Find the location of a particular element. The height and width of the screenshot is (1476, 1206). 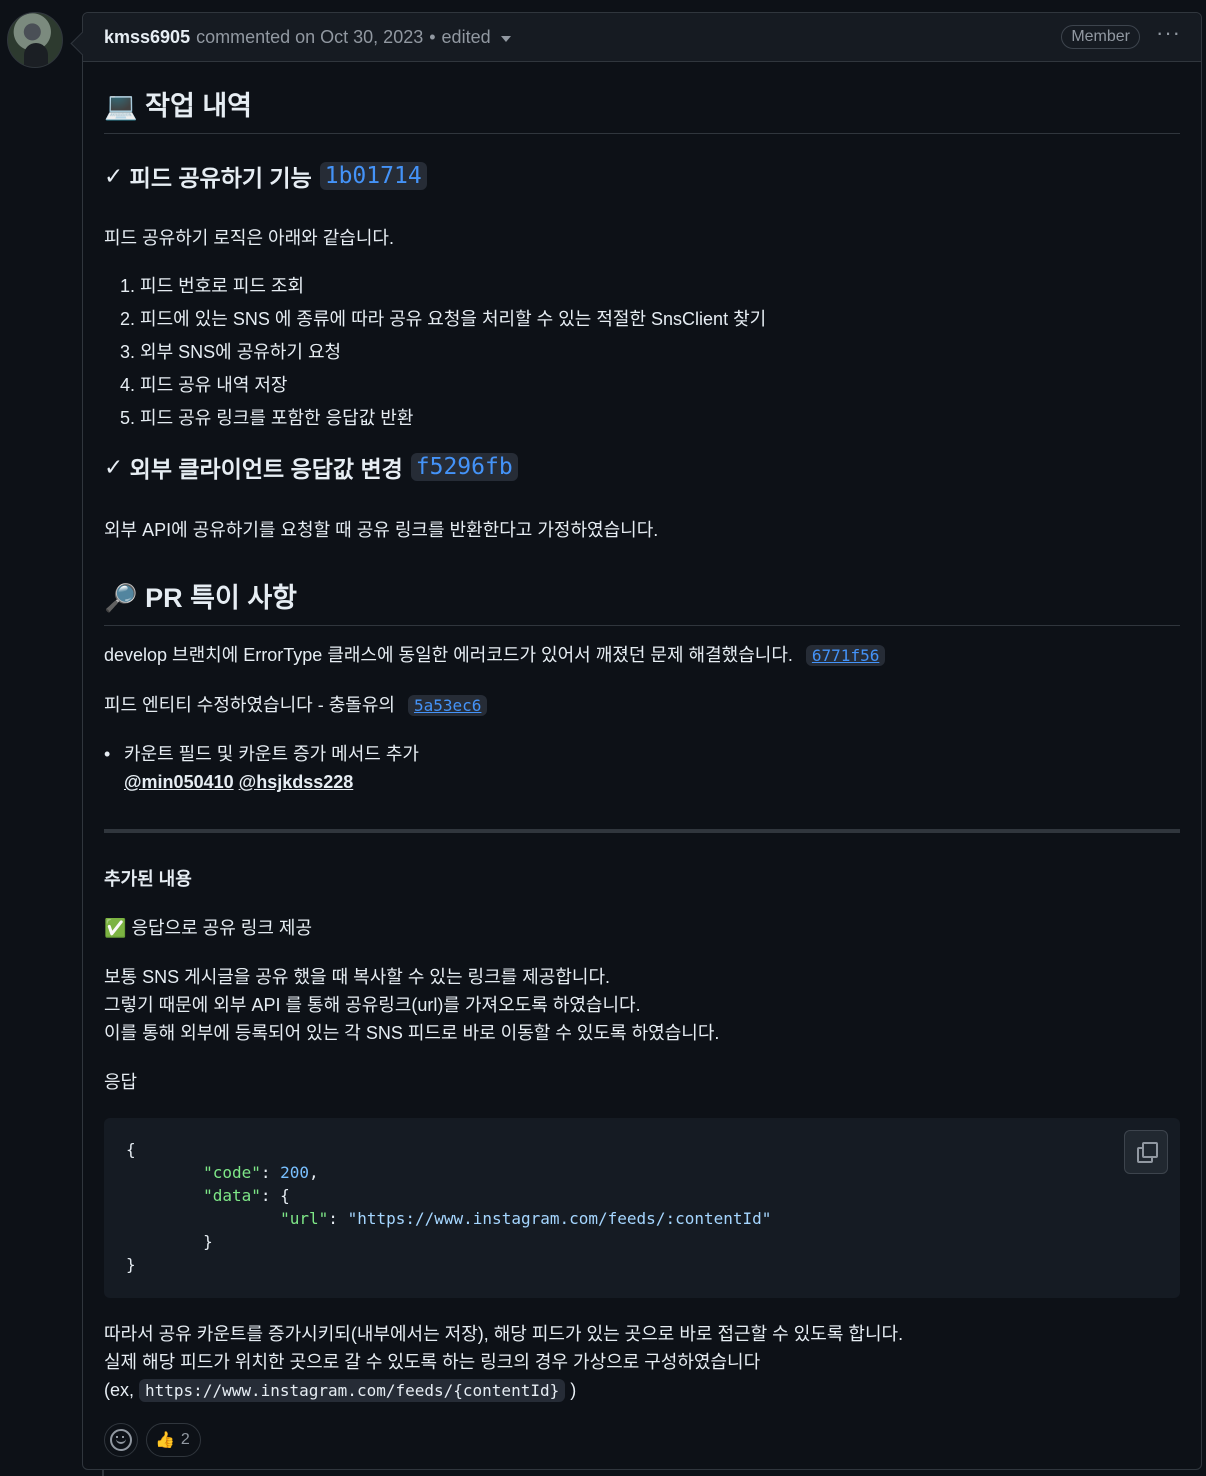

heading-text: 피드 공유하기 기능 is located at coordinates (220, 178).